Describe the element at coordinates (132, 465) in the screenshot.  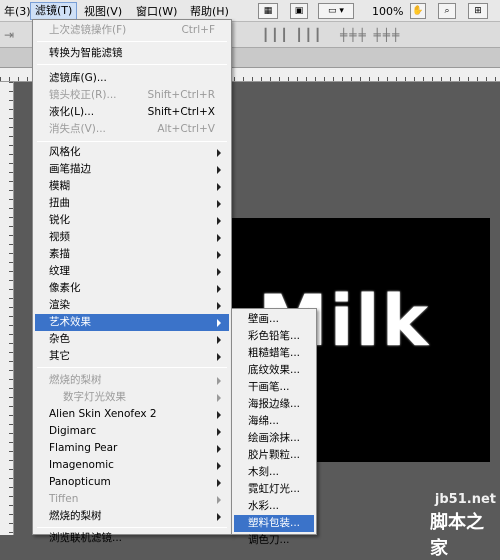
I see `menu-item-imagenomic: Imagenomic` at that location.